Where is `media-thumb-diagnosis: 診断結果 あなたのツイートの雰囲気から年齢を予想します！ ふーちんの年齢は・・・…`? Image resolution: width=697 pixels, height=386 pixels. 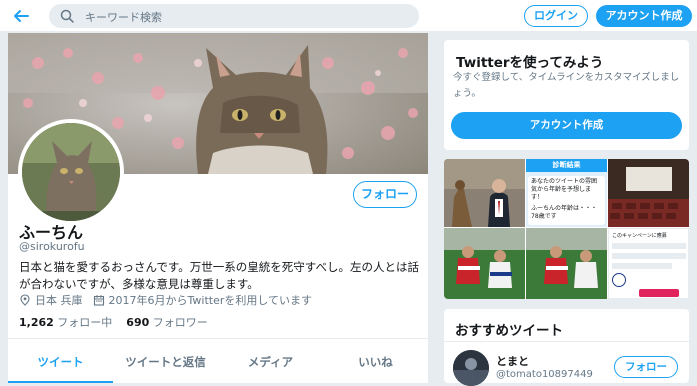 media-thumb-diagnosis: 診断結果 あなたのツイートの雰囲気から年齢を予想します！ ふーちんの年齢は・・・… is located at coordinates (566, 193).